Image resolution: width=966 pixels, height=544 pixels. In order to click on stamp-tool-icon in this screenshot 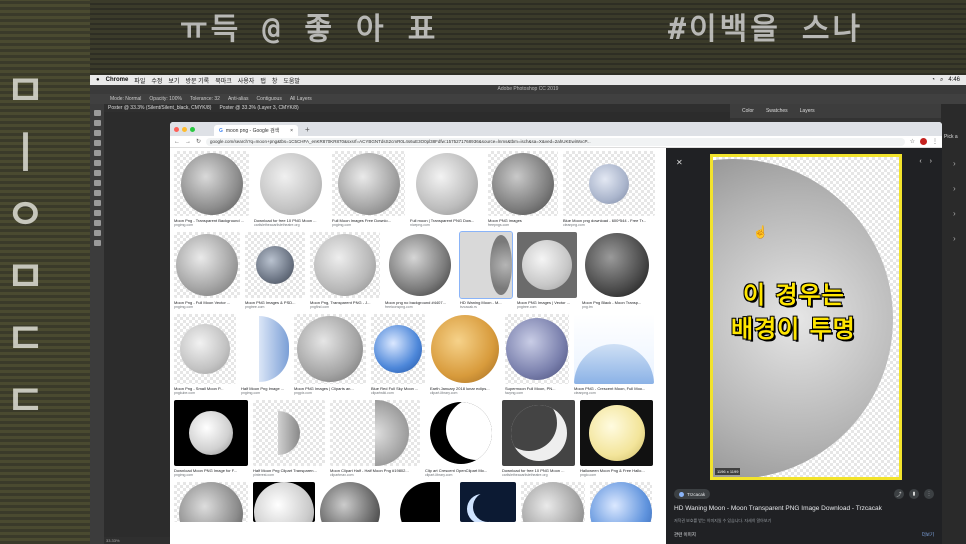, I will do `click(97, 183)`.